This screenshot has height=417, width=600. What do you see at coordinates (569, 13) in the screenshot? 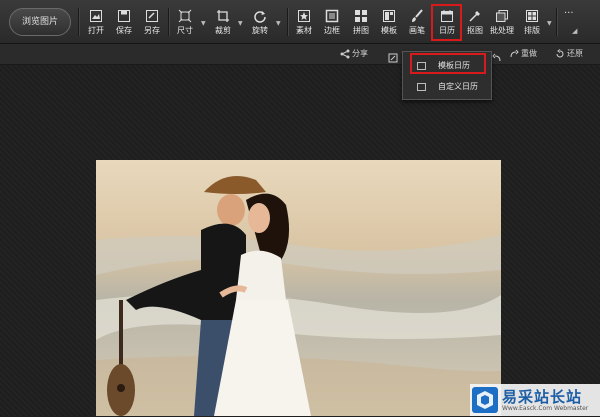
I see `more-tools-button: ···` at bounding box center [569, 13].